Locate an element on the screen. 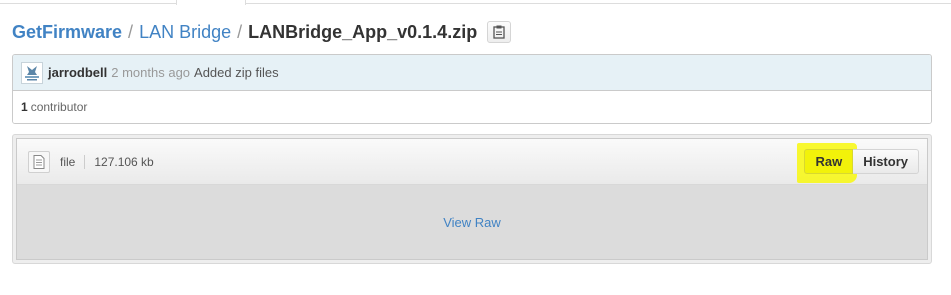  clipboard-icon is located at coordinates (499, 32).